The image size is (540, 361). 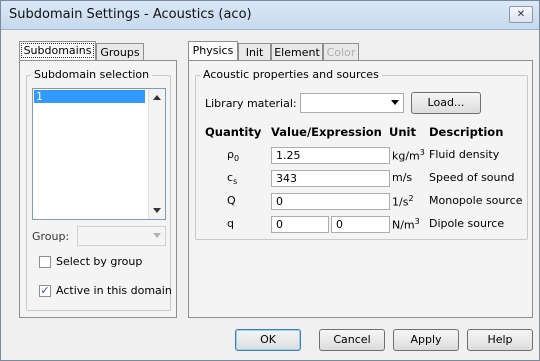 I want to click on cs-unit: m/s, so click(x=402, y=177).